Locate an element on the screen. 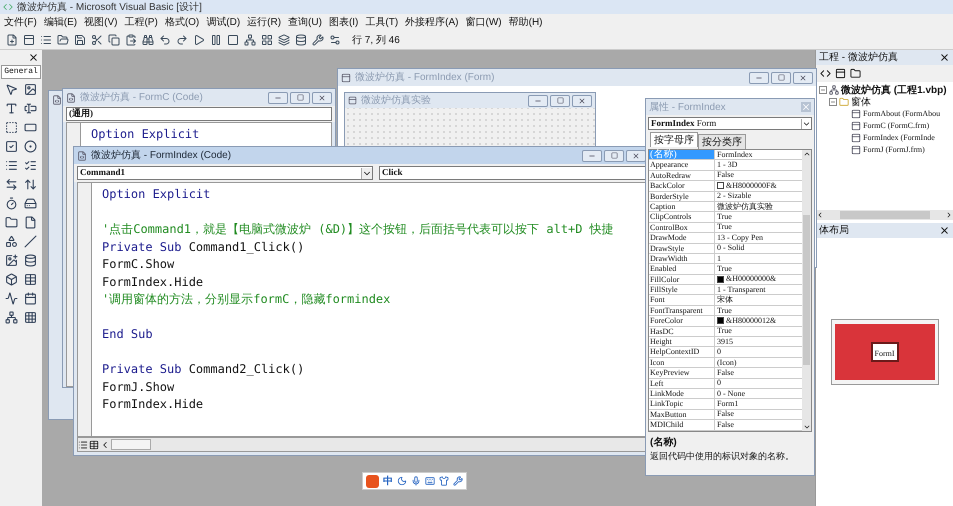 Image resolution: width=953 pixels, height=506 pixels. property-name: DrawStyle is located at coordinates (682, 249).